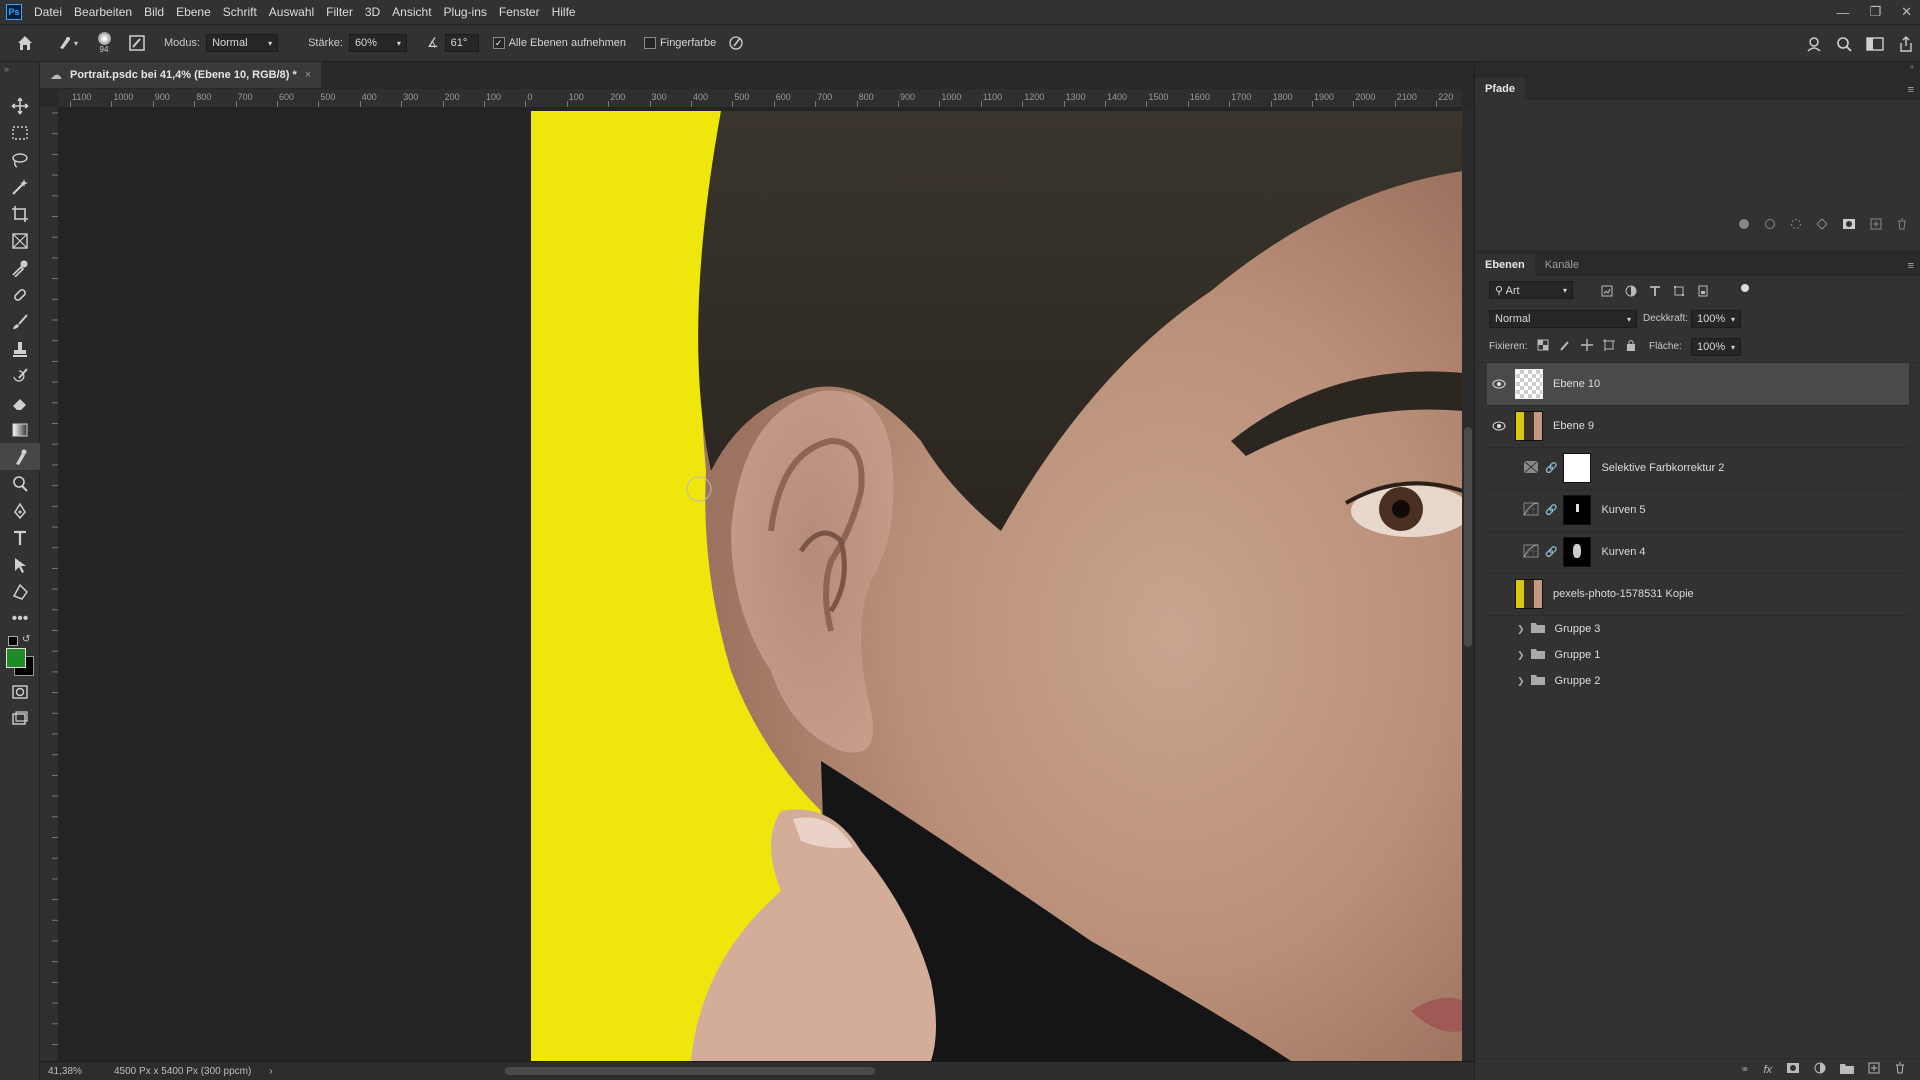  I want to click on blend-mode-select: Normal ▾, so click(1563, 319).